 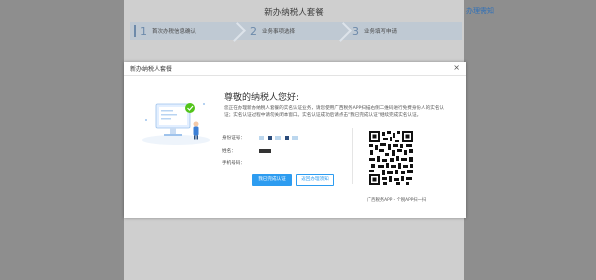 I want to click on guide-link: 办理需知, so click(x=480, y=11).